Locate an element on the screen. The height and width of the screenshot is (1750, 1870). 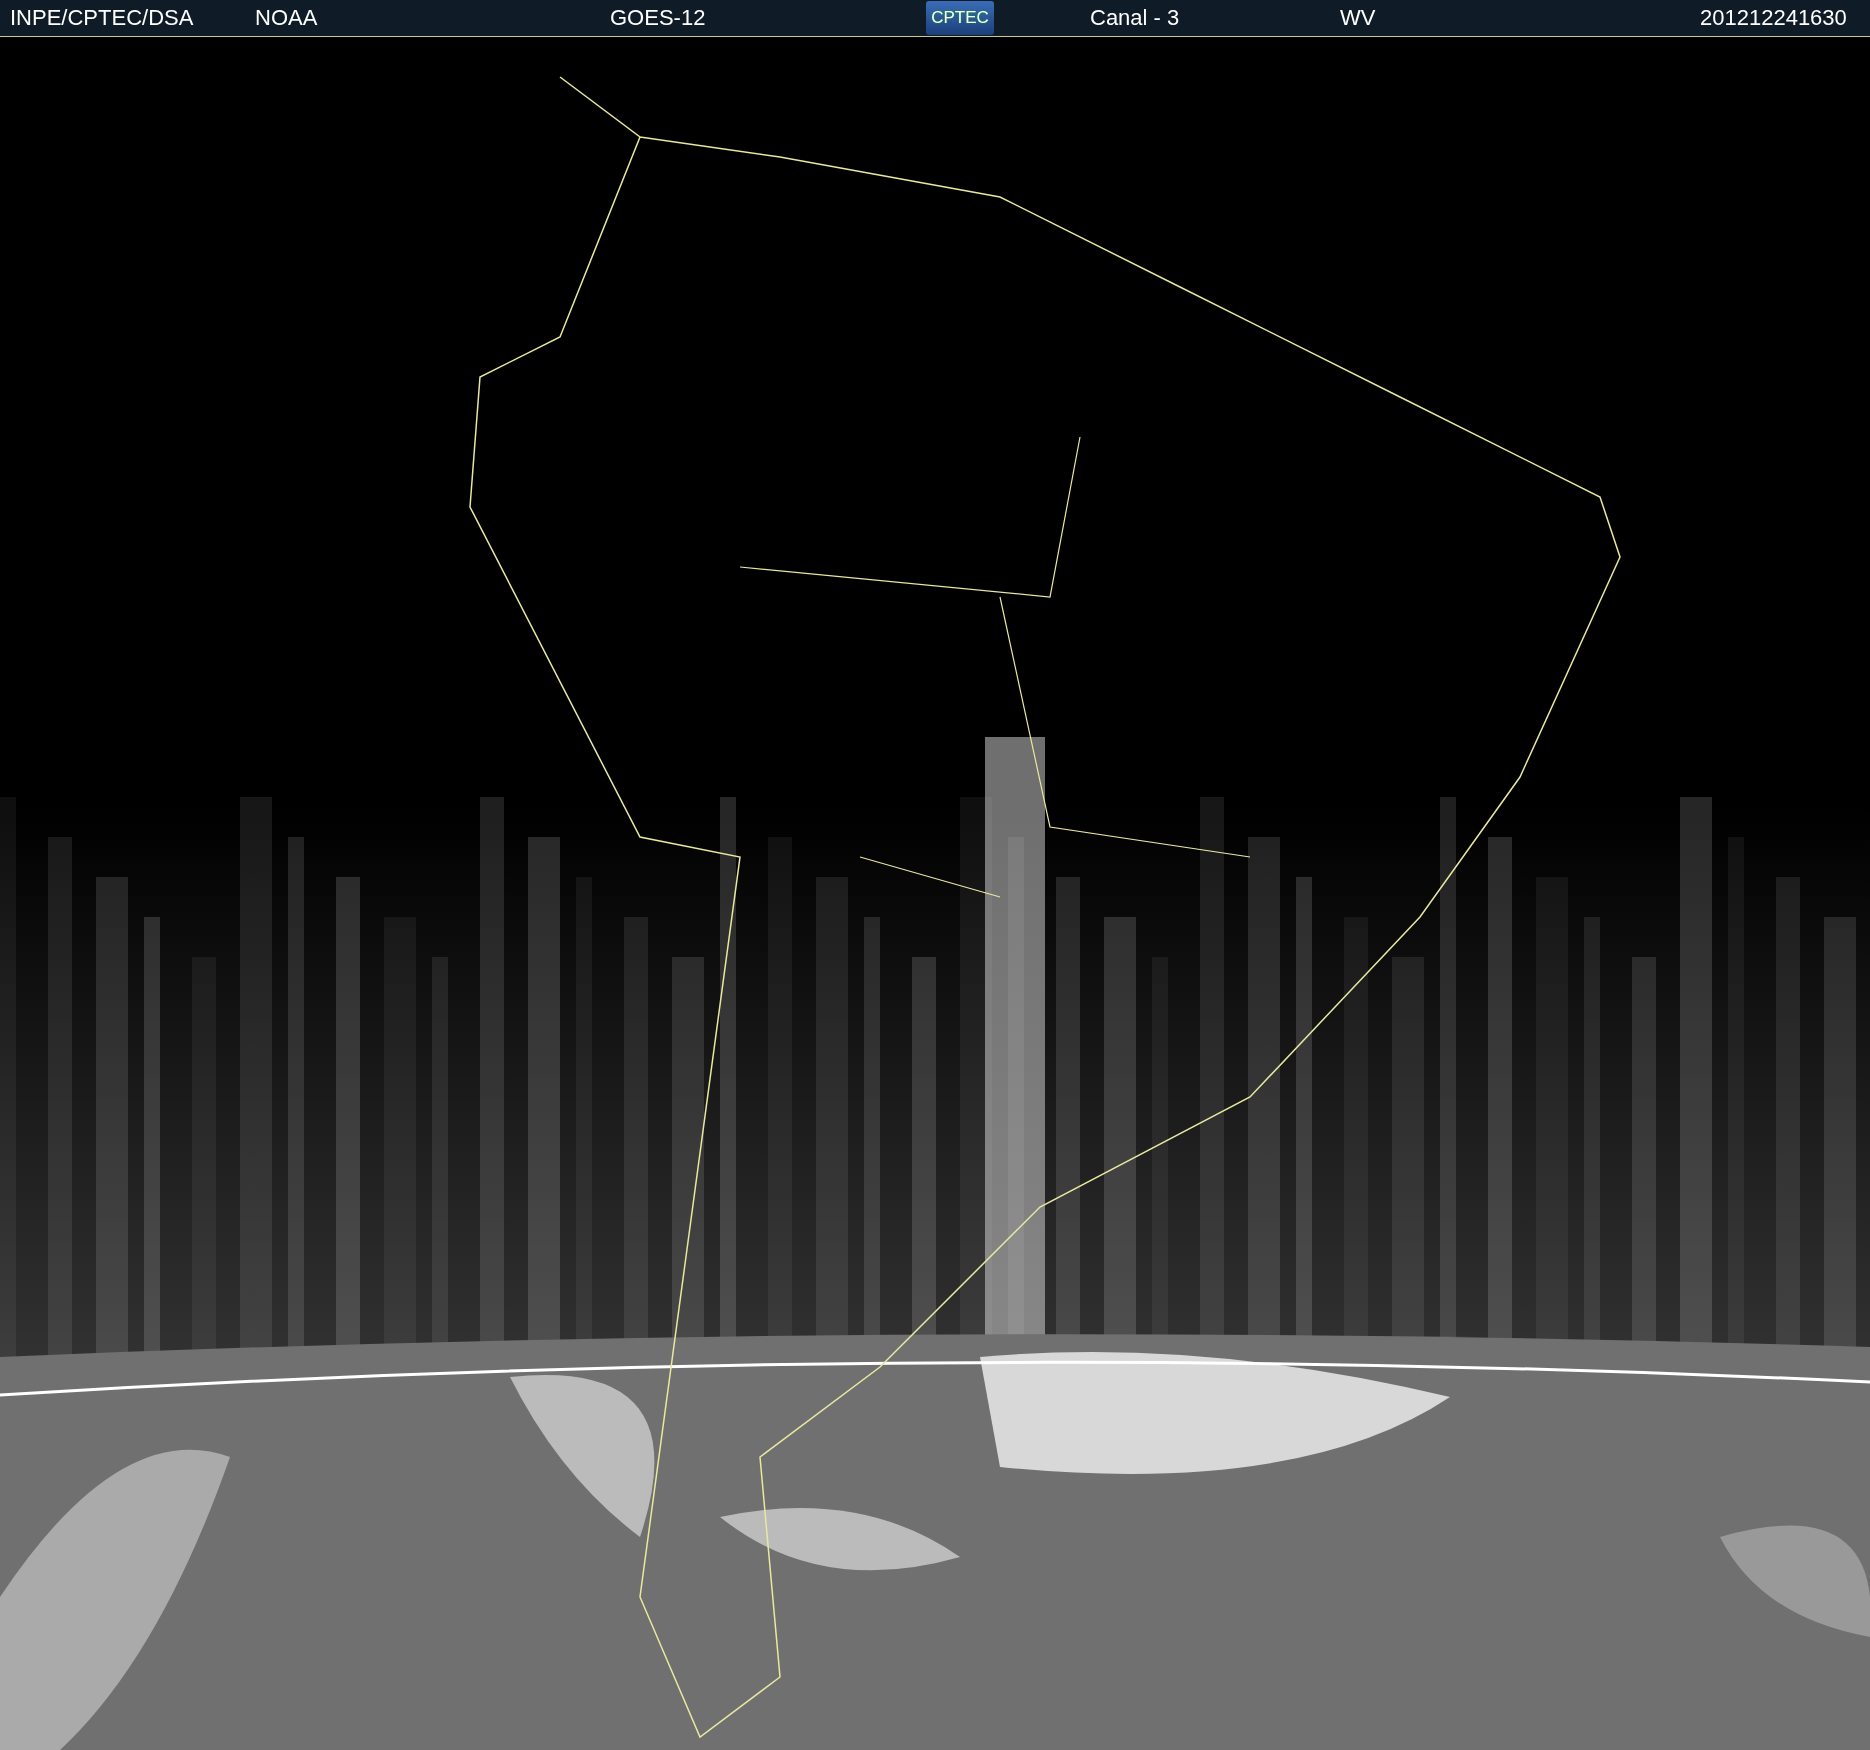
header-label: 201212241630 is located at coordinates (1774, 18).